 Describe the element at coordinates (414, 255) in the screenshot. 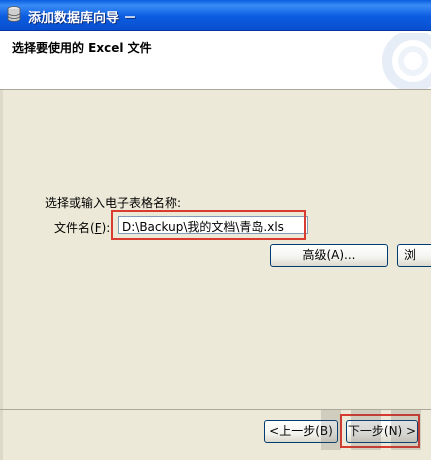

I see `browse-button: 浏` at that location.